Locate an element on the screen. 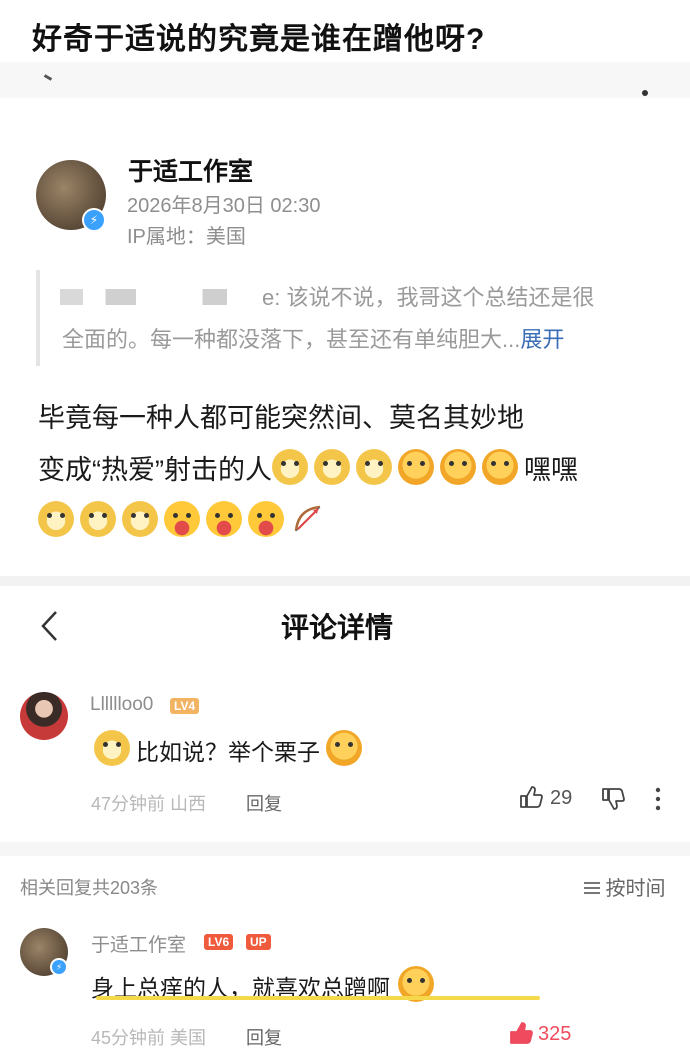 Image resolution: width=690 pixels, height=1051 pixels. replies-bar is located at coordinates (345, 849).